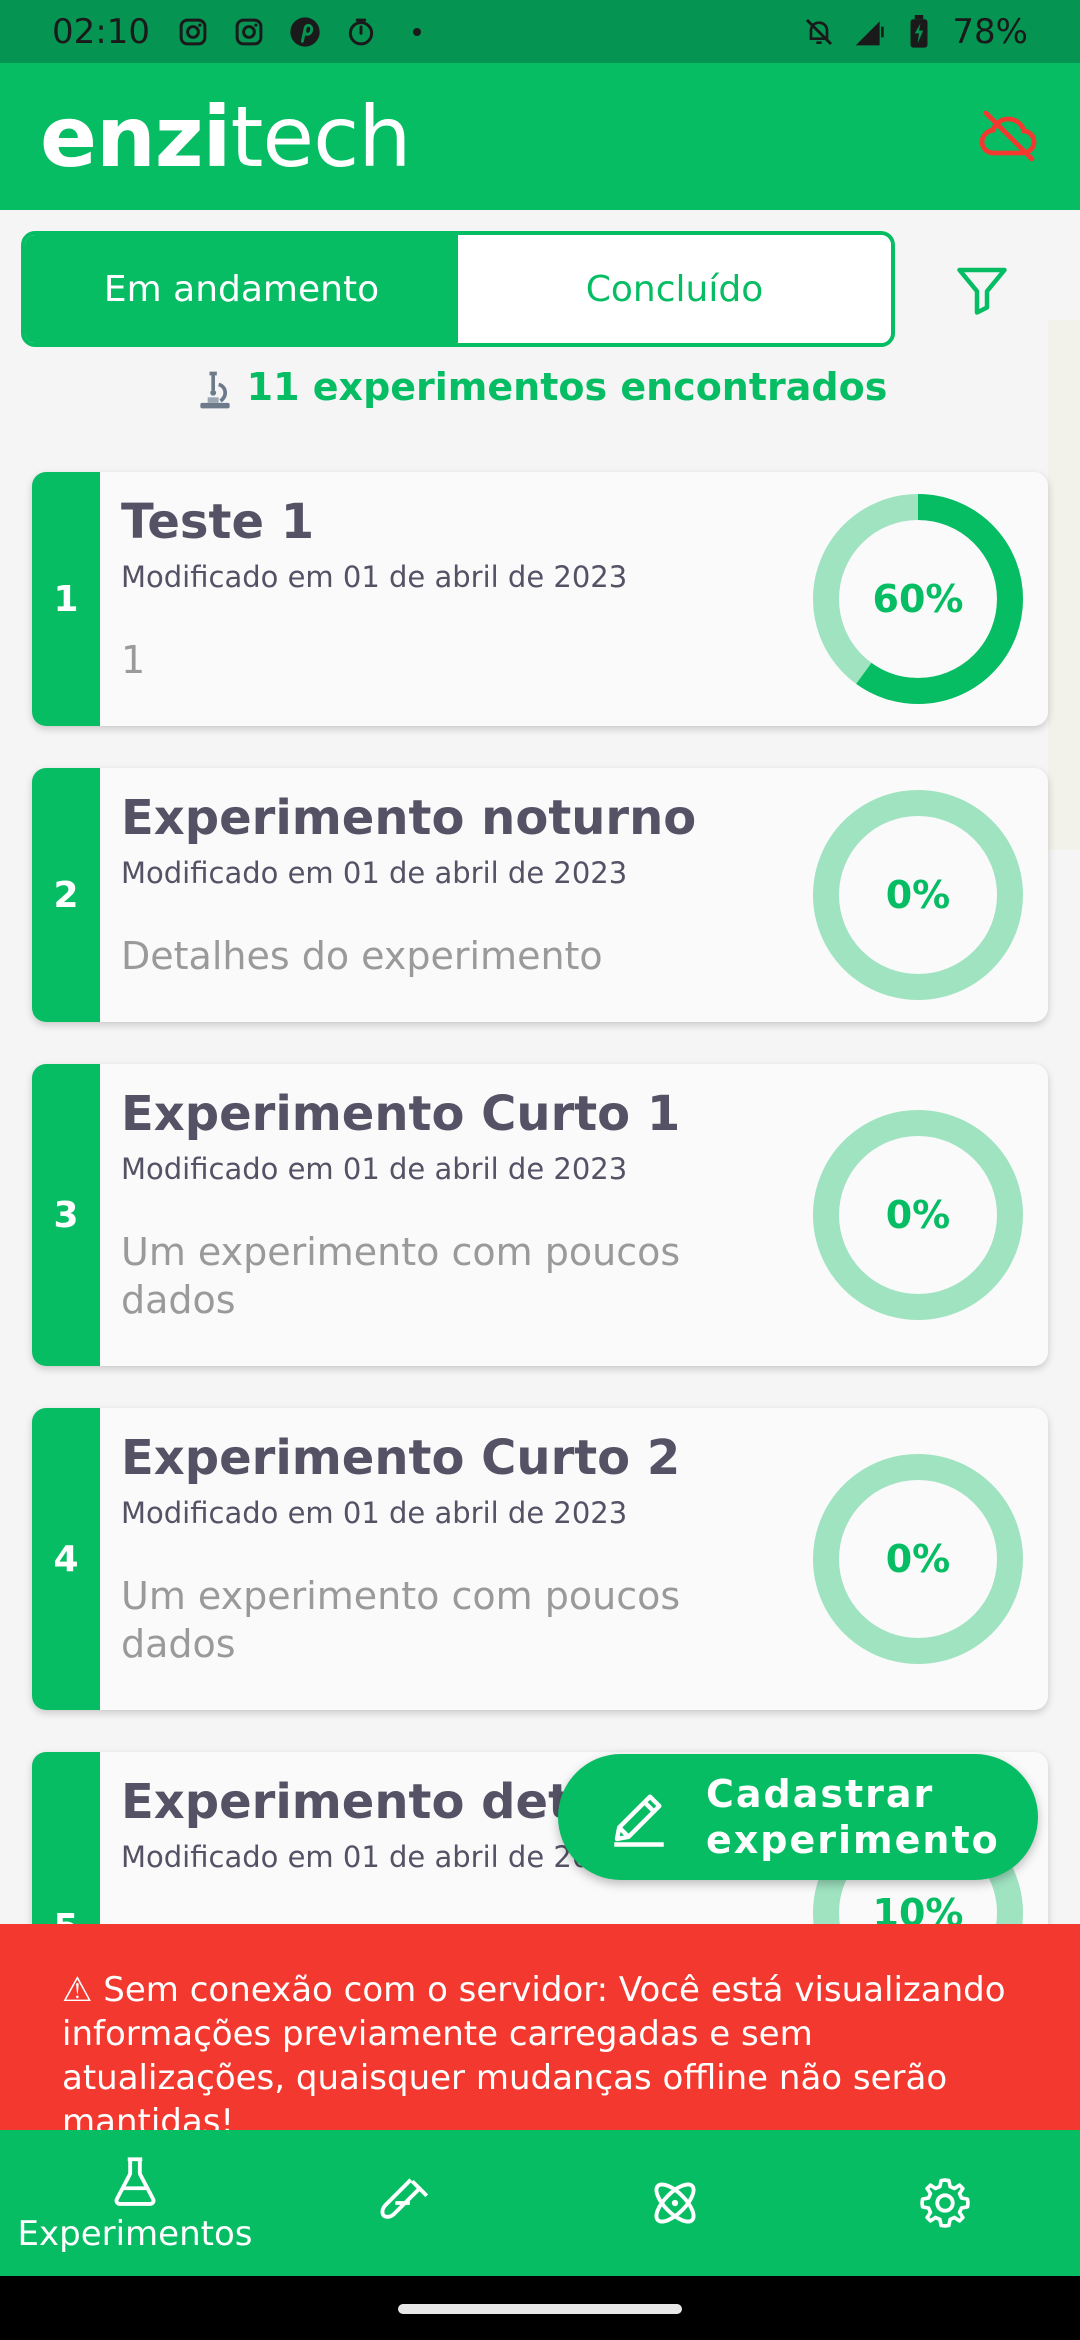 The image size is (1080, 2340). I want to click on nav-experiments: Experimentos, so click(135, 2203).